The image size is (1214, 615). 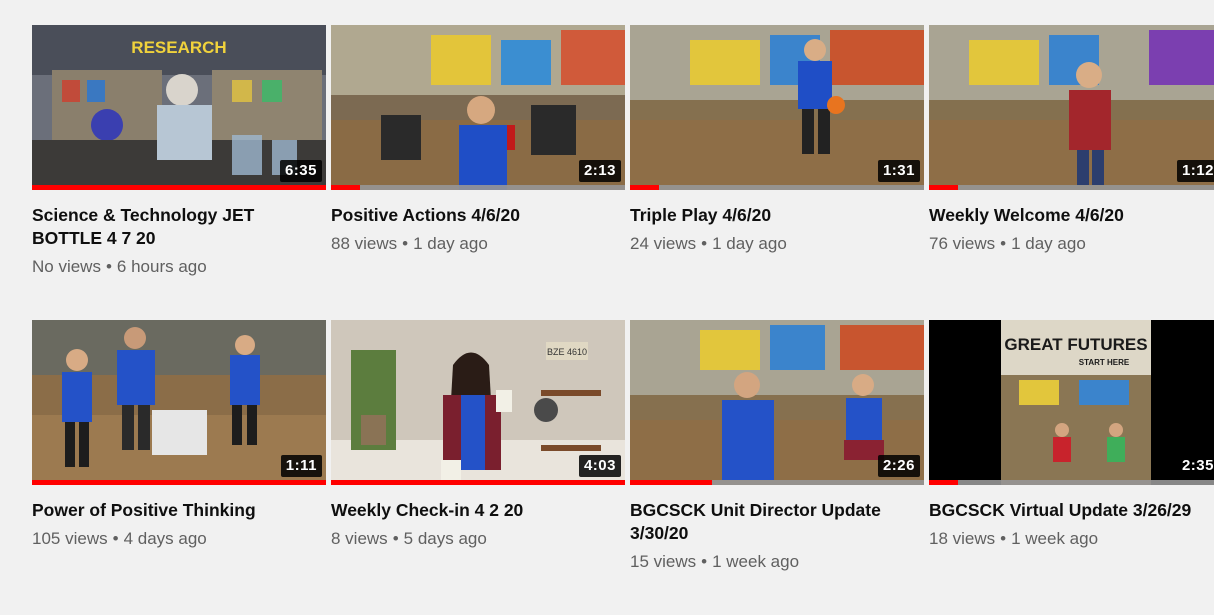 What do you see at coordinates (301, 466) in the screenshot?
I see `duration-badge: 1:11` at bounding box center [301, 466].